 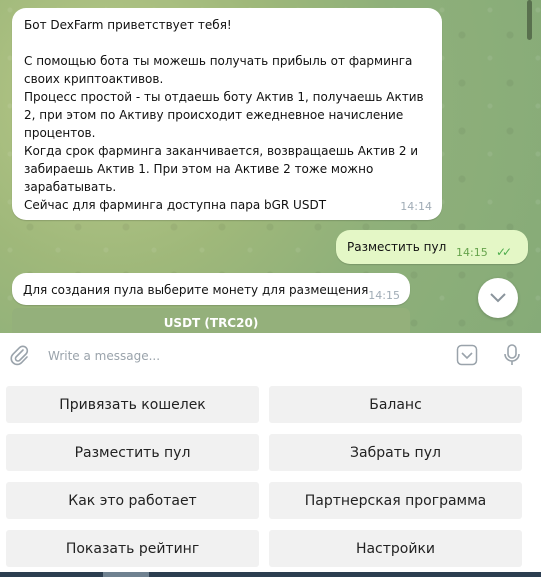 I want to click on keyboard-button-link-wallet: Привязать кошелек, so click(x=132, y=404).